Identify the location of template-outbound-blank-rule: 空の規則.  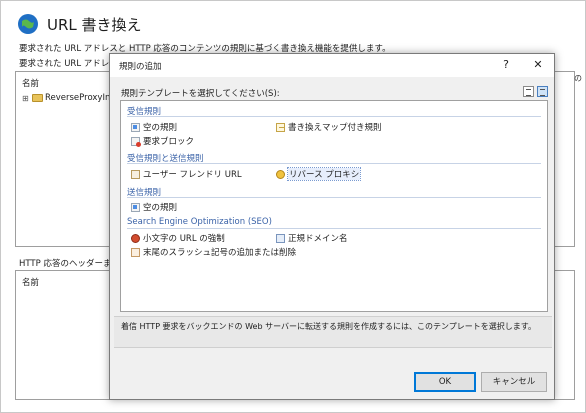
(154, 207).